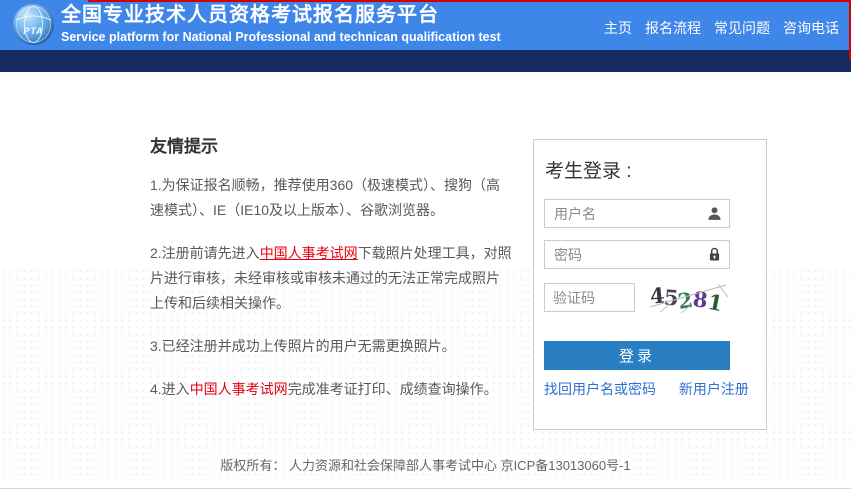  What do you see at coordinates (714, 389) in the screenshot?
I see `new-user-register-link: 新用户注册` at bounding box center [714, 389].